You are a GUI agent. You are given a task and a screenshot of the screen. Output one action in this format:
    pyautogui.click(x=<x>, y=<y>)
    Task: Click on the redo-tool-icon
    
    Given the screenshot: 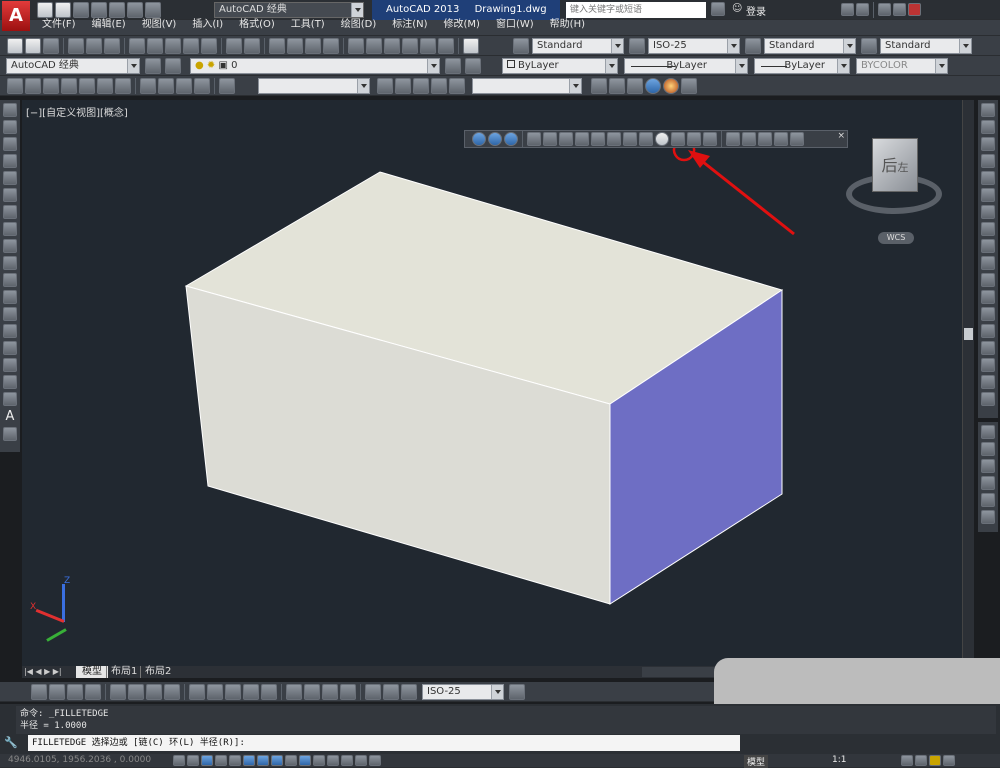 What is the action you would take?
    pyautogui.click(x=252, y=45)
    